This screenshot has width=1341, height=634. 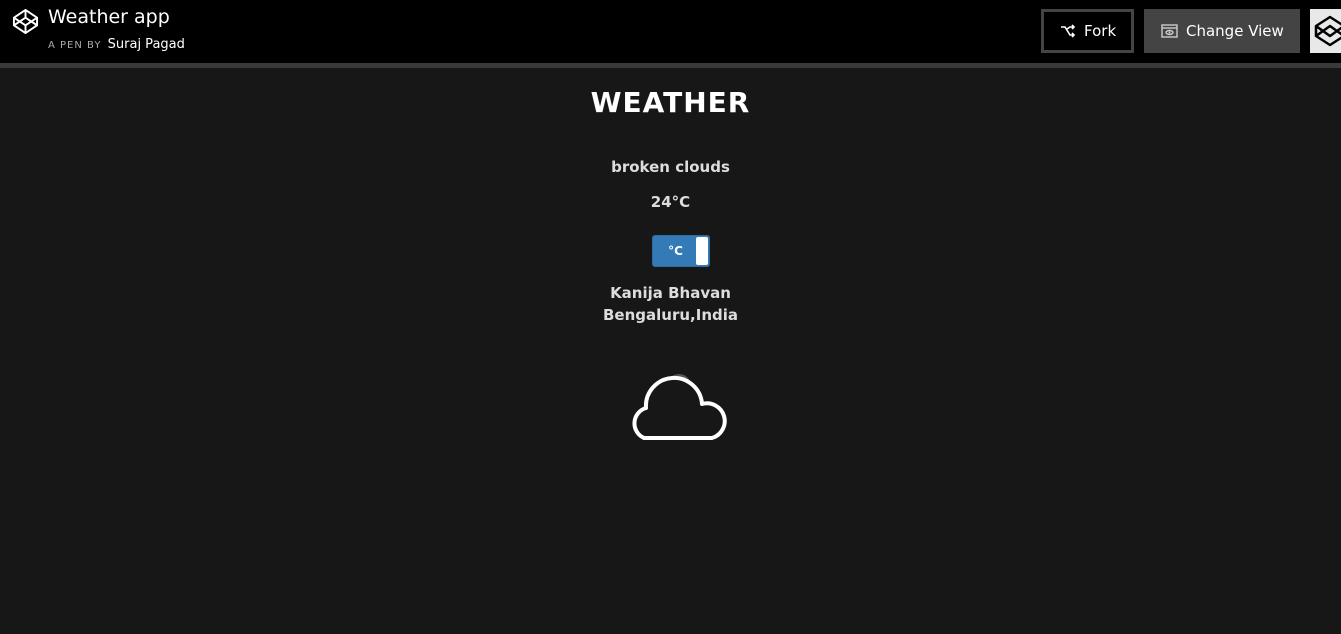 What do you see at coordinates (670, 293) in the screenshot?
I see `location-line-1: Kanija Bhavan` at bounding box center [670, 293].